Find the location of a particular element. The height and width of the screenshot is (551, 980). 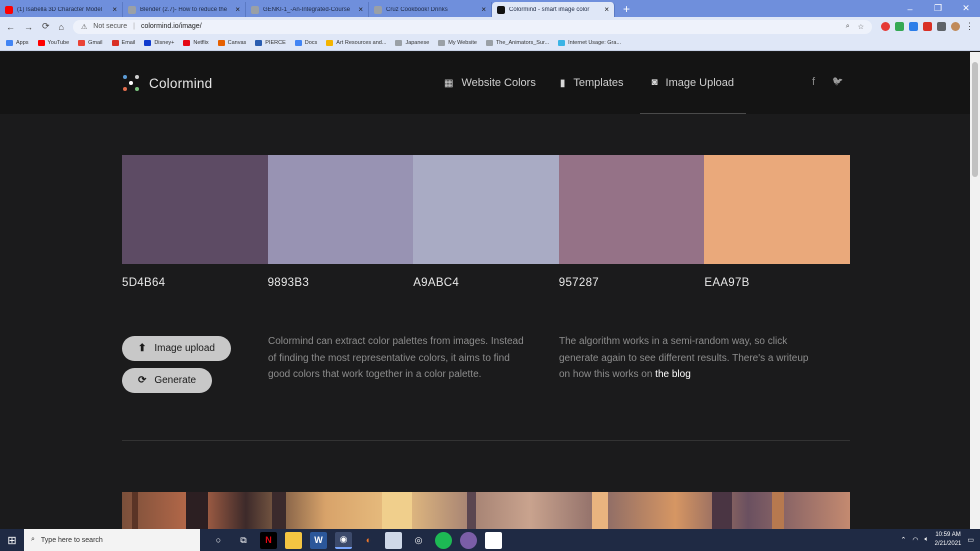

browser-tab: GENKI-1_-An-Integrated-Course × is located at coordinates (307, 9).